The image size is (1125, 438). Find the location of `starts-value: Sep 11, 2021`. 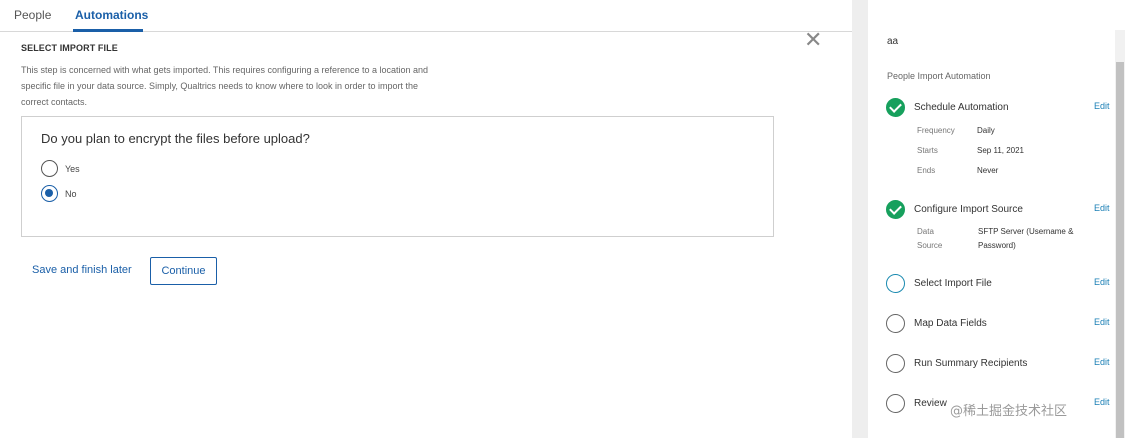

starts-value: Sep 11, 2021 is located at coordinates (1001, 150).